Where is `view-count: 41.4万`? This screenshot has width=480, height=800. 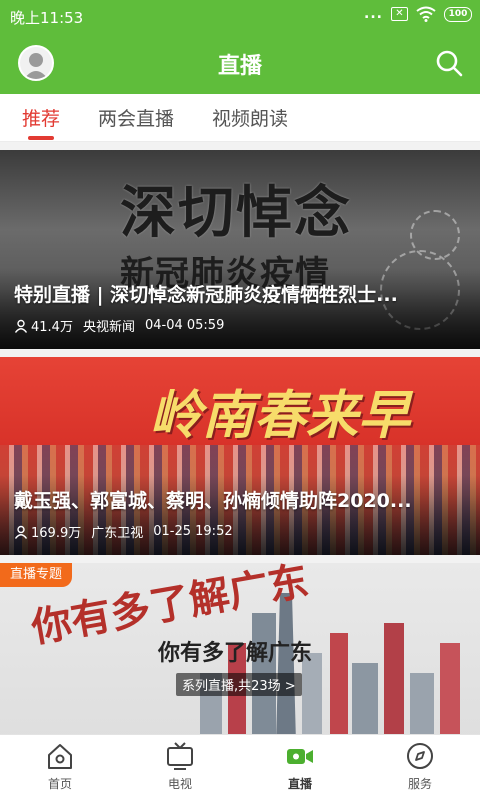 view-count: 41.4万 is located at coordinates (43, 325).